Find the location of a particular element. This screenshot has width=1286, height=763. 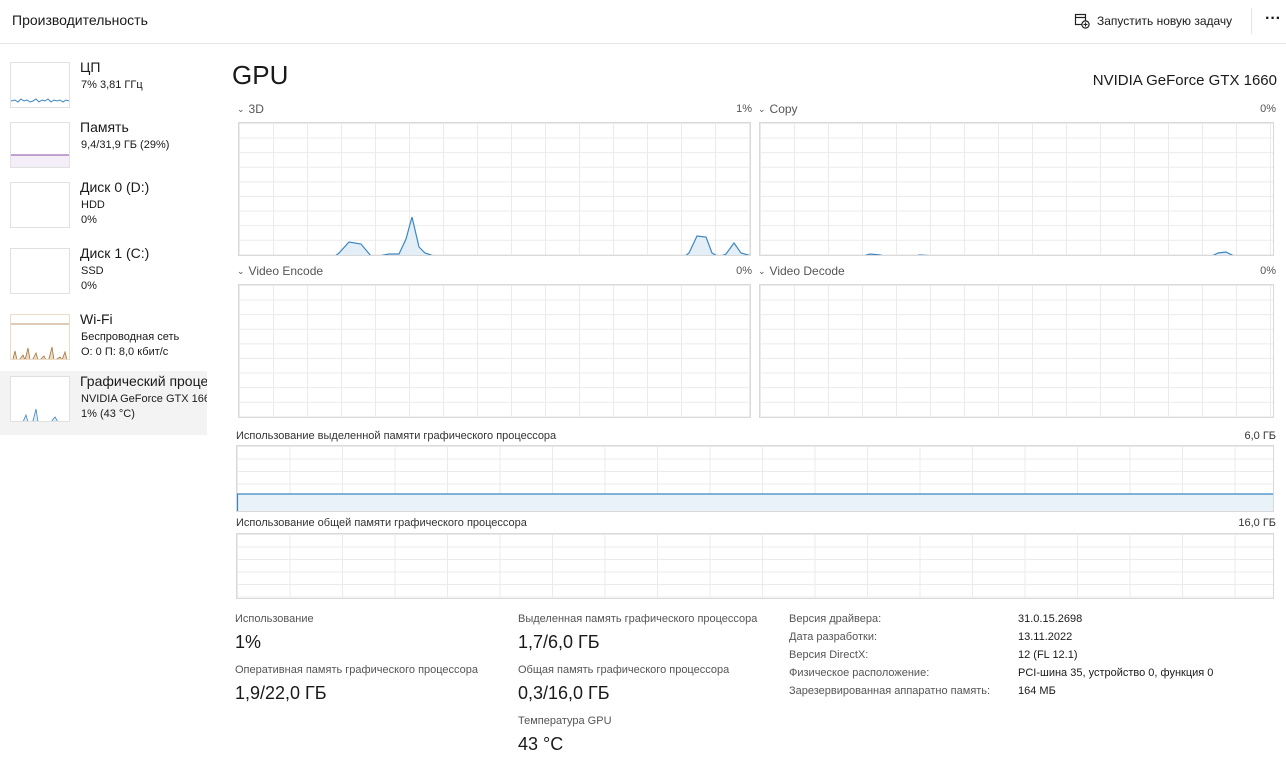

sidebar-item-label: Wi-Fi is located at coordinates (96, 319).